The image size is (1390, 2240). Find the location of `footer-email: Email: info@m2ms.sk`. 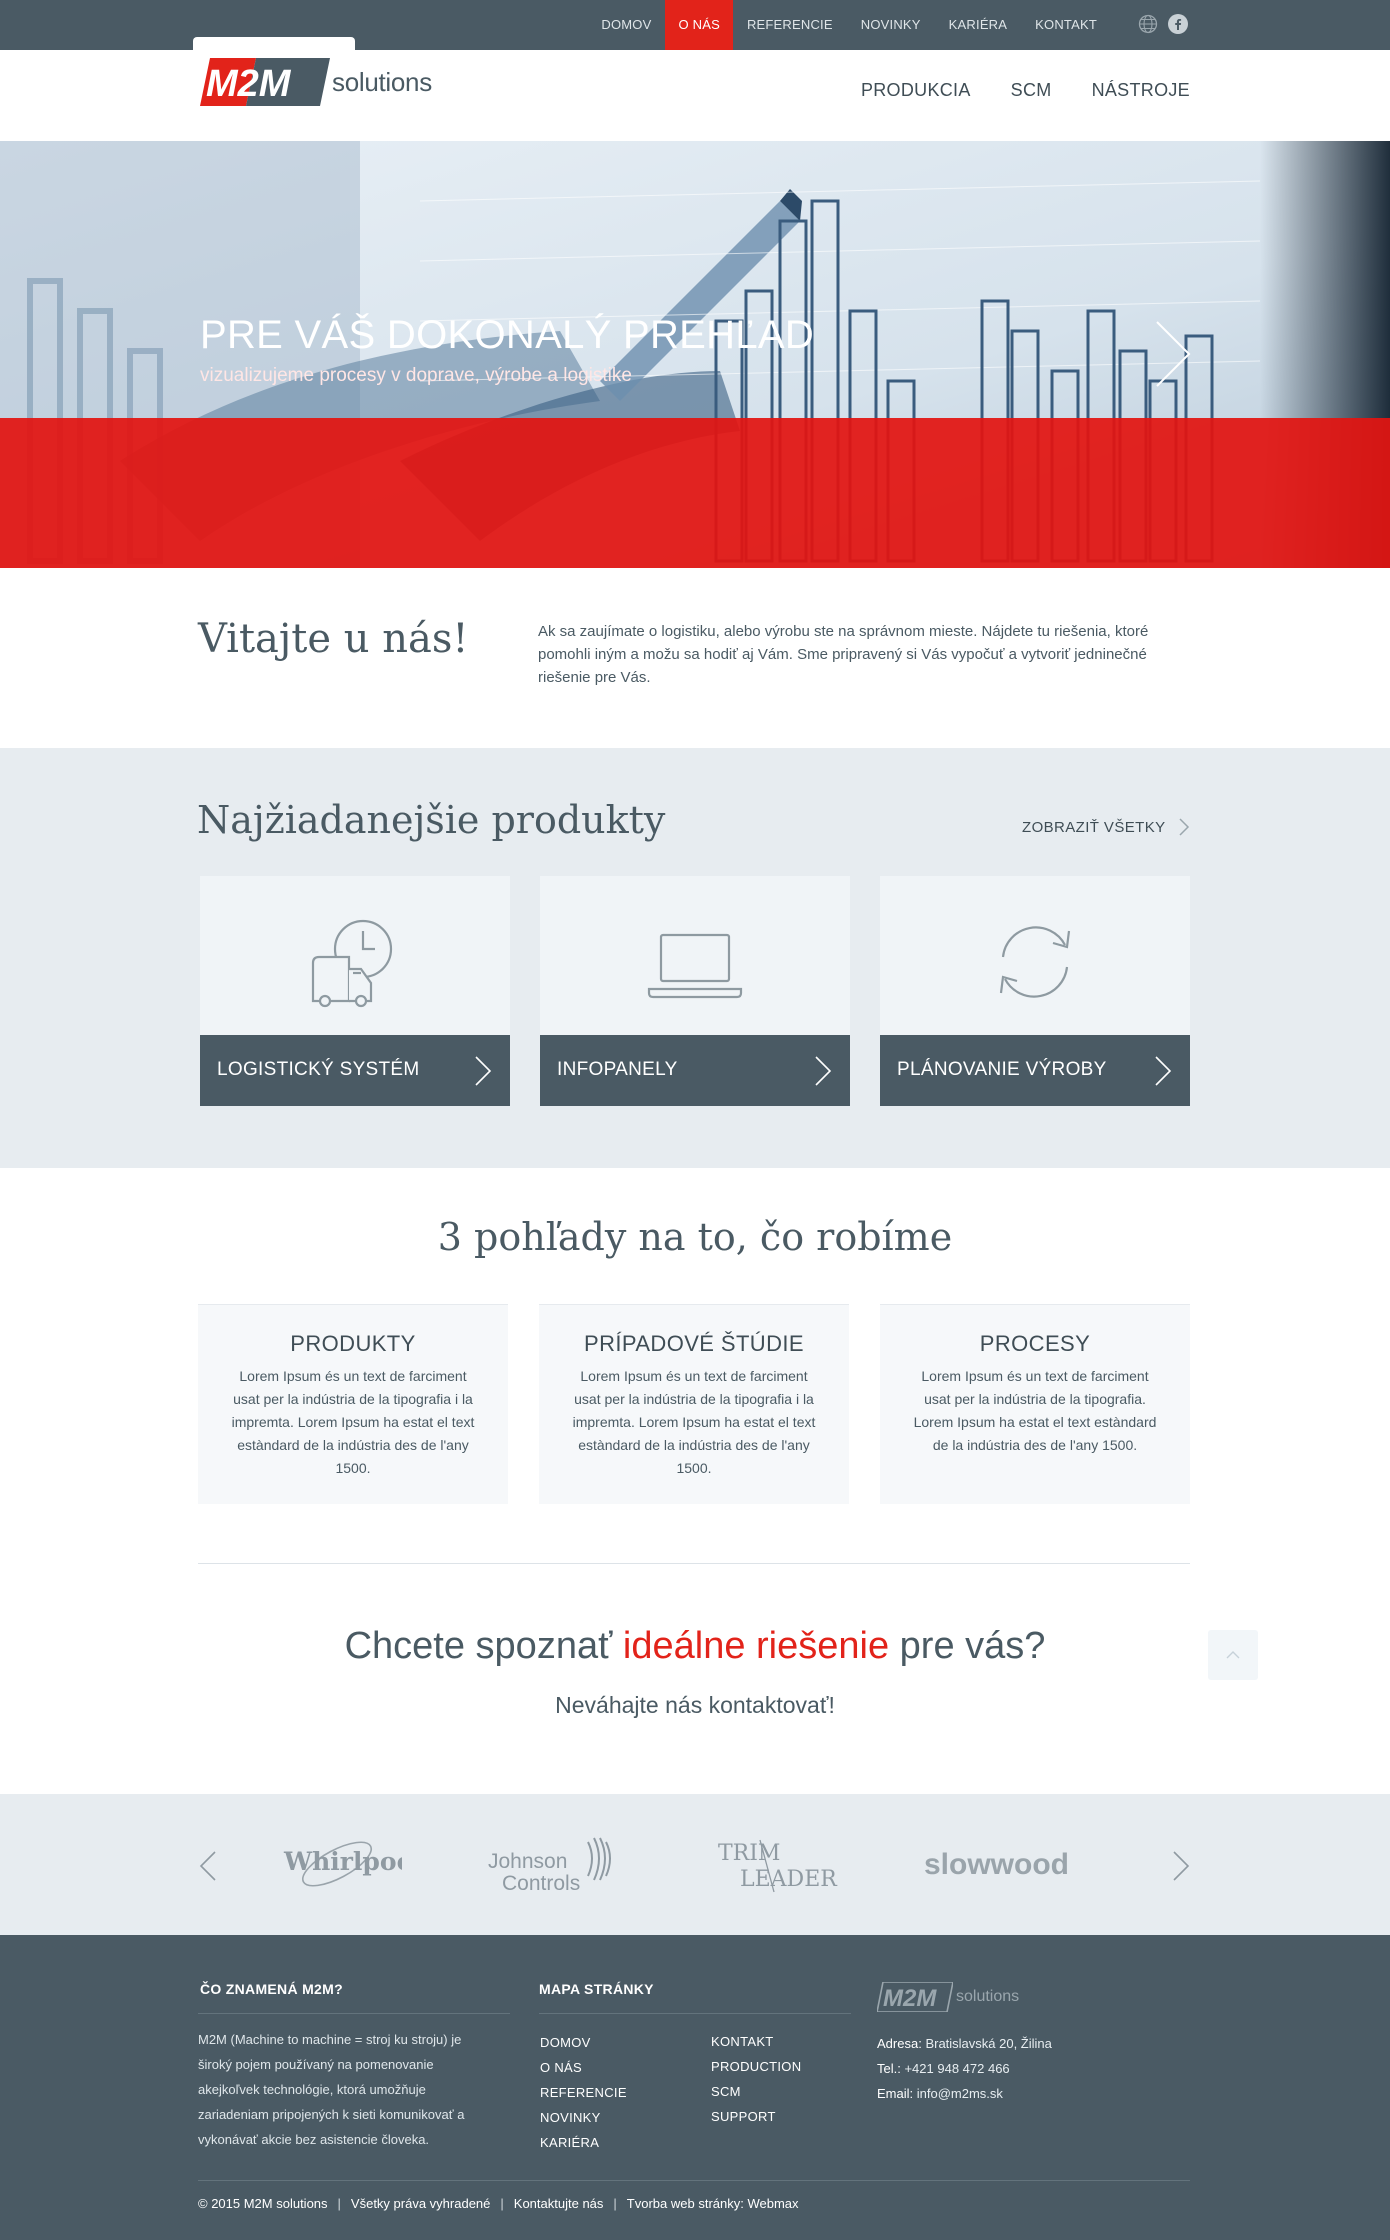

footer-email: Email: info@m2ms.sk is located at coordinates (940, 2093).